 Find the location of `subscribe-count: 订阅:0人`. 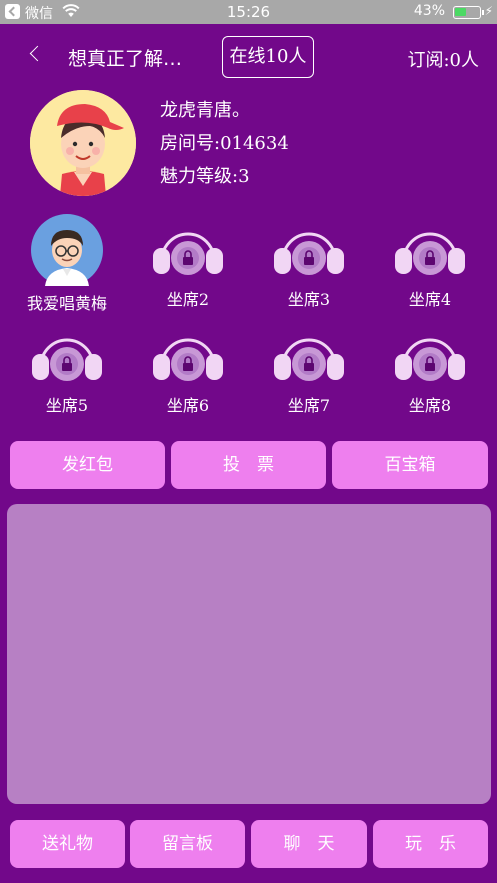

subscribe-count: 订阅:0人 is located at coordinates (443, 59).